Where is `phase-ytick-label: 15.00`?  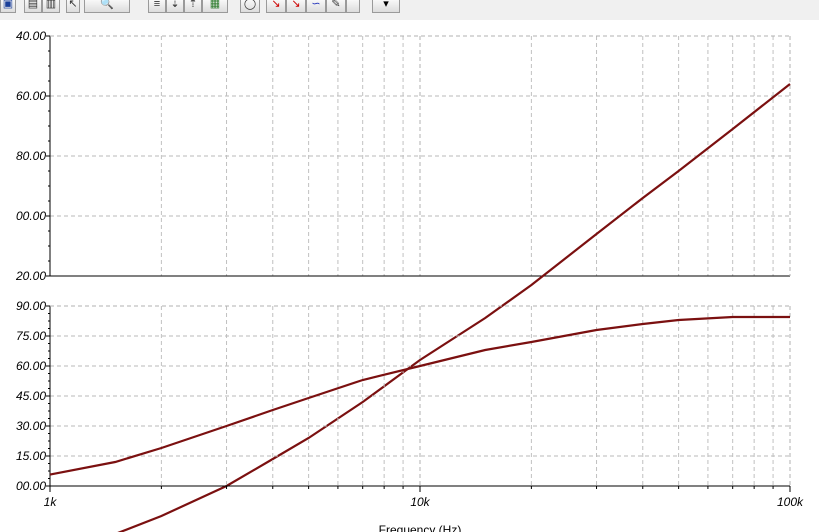 phase-ytick-label: 15.00 is located at coordinates (31, 456).